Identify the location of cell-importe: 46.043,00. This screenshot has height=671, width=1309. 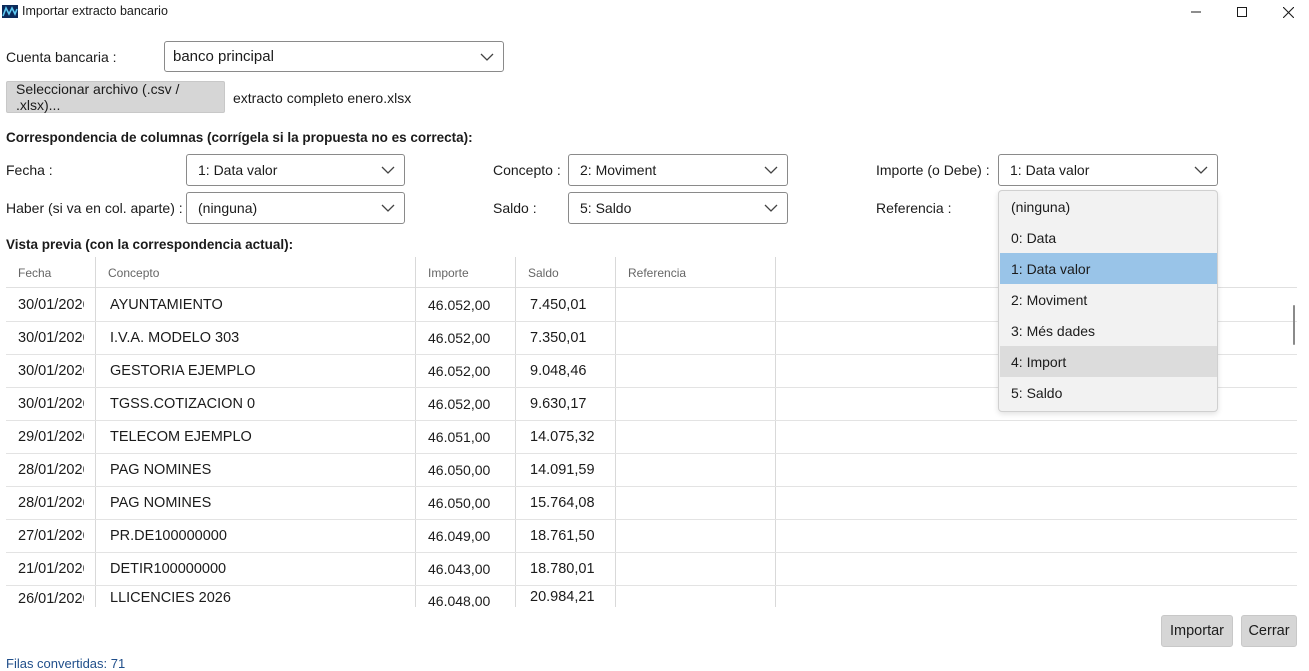
(459, 569).